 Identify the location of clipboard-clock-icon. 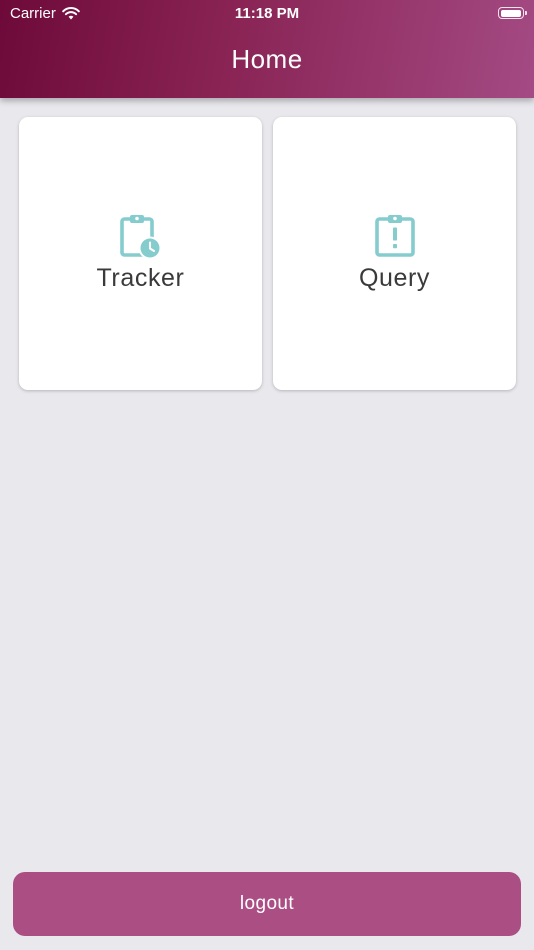
(140, 237).